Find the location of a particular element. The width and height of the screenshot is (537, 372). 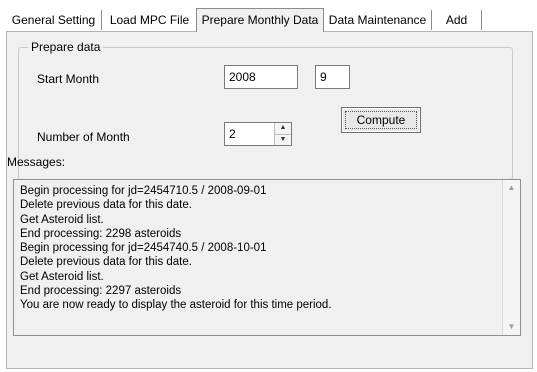

spin-buttons: ▲ ▼ is located at coordinates (282, 134).